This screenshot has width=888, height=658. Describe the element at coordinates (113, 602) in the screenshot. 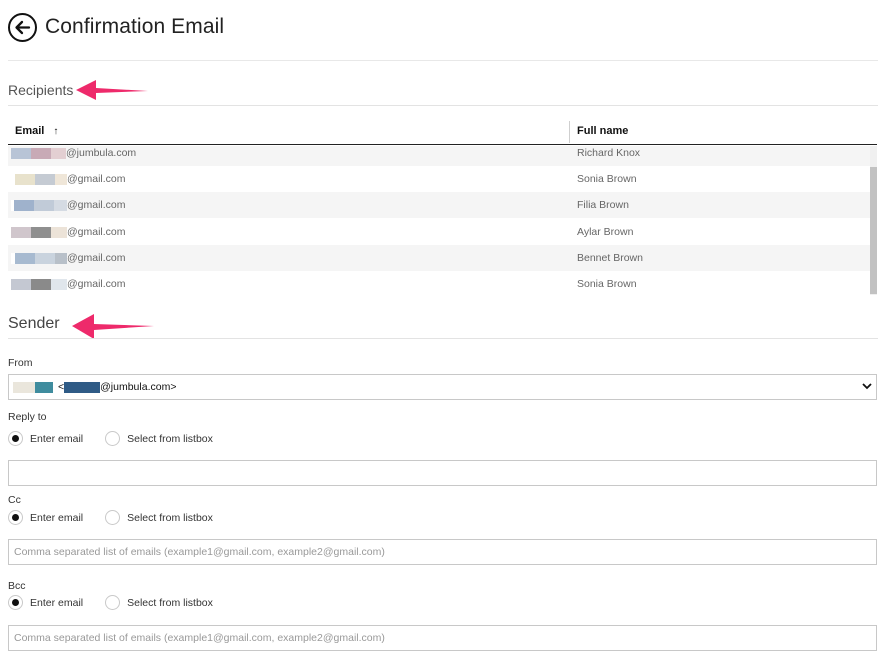

I see `bcc-listbox-radio` at that location.